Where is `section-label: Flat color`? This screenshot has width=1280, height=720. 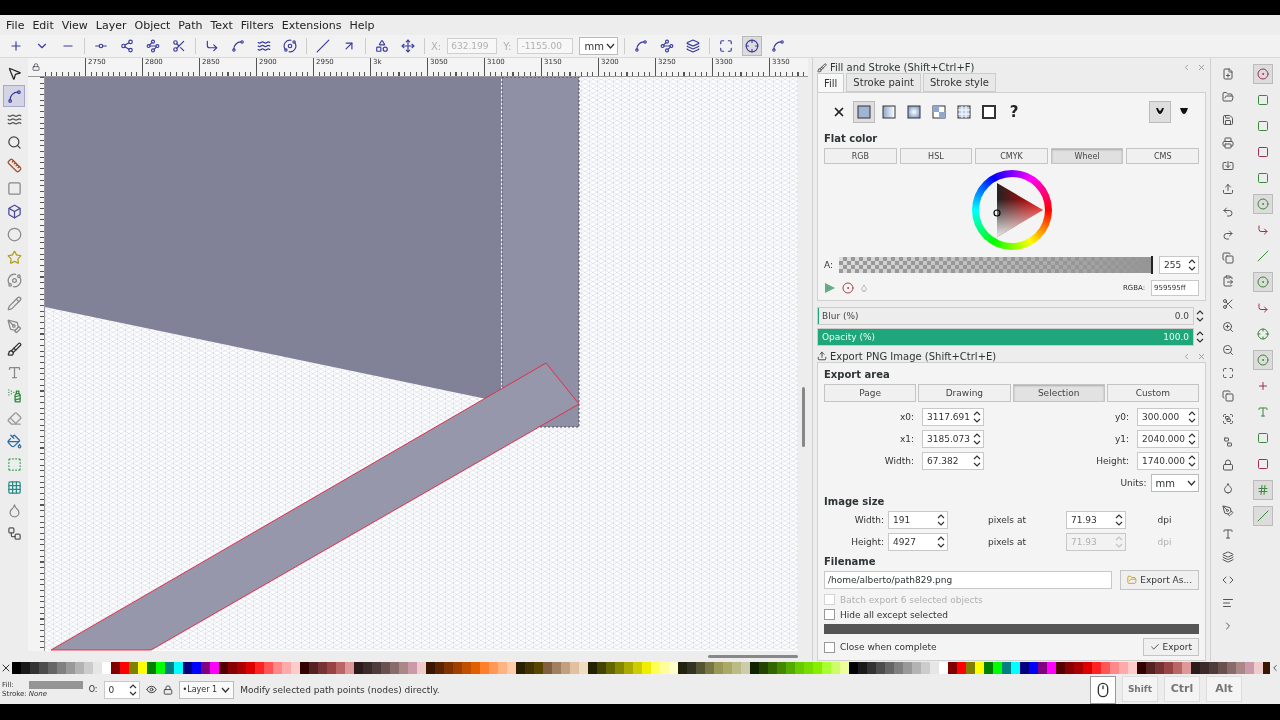 section-label: Flat color is located at coordinates (851, 139).